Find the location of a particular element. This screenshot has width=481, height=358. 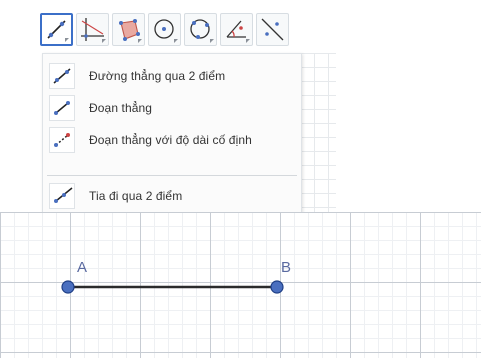

tool-circle-three-points is located at coordinates (200, 29).